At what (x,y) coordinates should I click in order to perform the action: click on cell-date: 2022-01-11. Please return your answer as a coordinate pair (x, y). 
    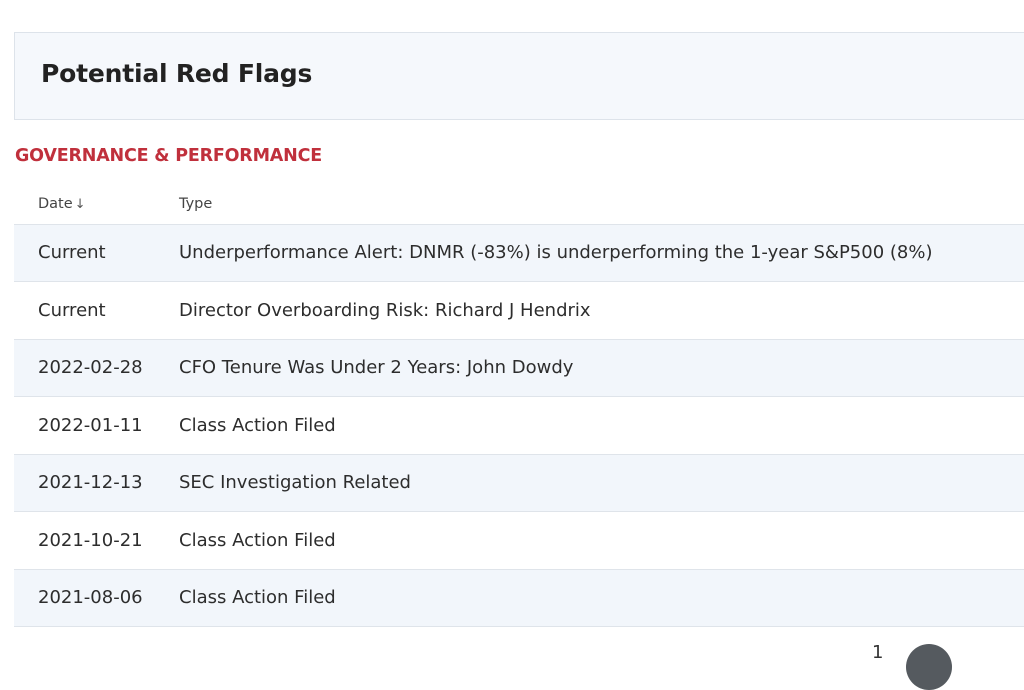
    Looking at the image, I should click on (96, 425).